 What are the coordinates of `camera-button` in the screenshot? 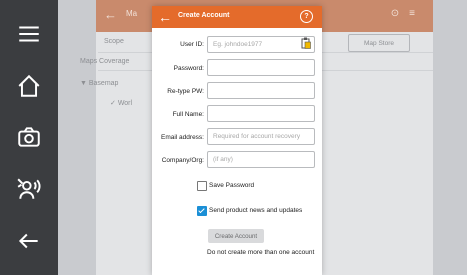 It's located at (29, 137).